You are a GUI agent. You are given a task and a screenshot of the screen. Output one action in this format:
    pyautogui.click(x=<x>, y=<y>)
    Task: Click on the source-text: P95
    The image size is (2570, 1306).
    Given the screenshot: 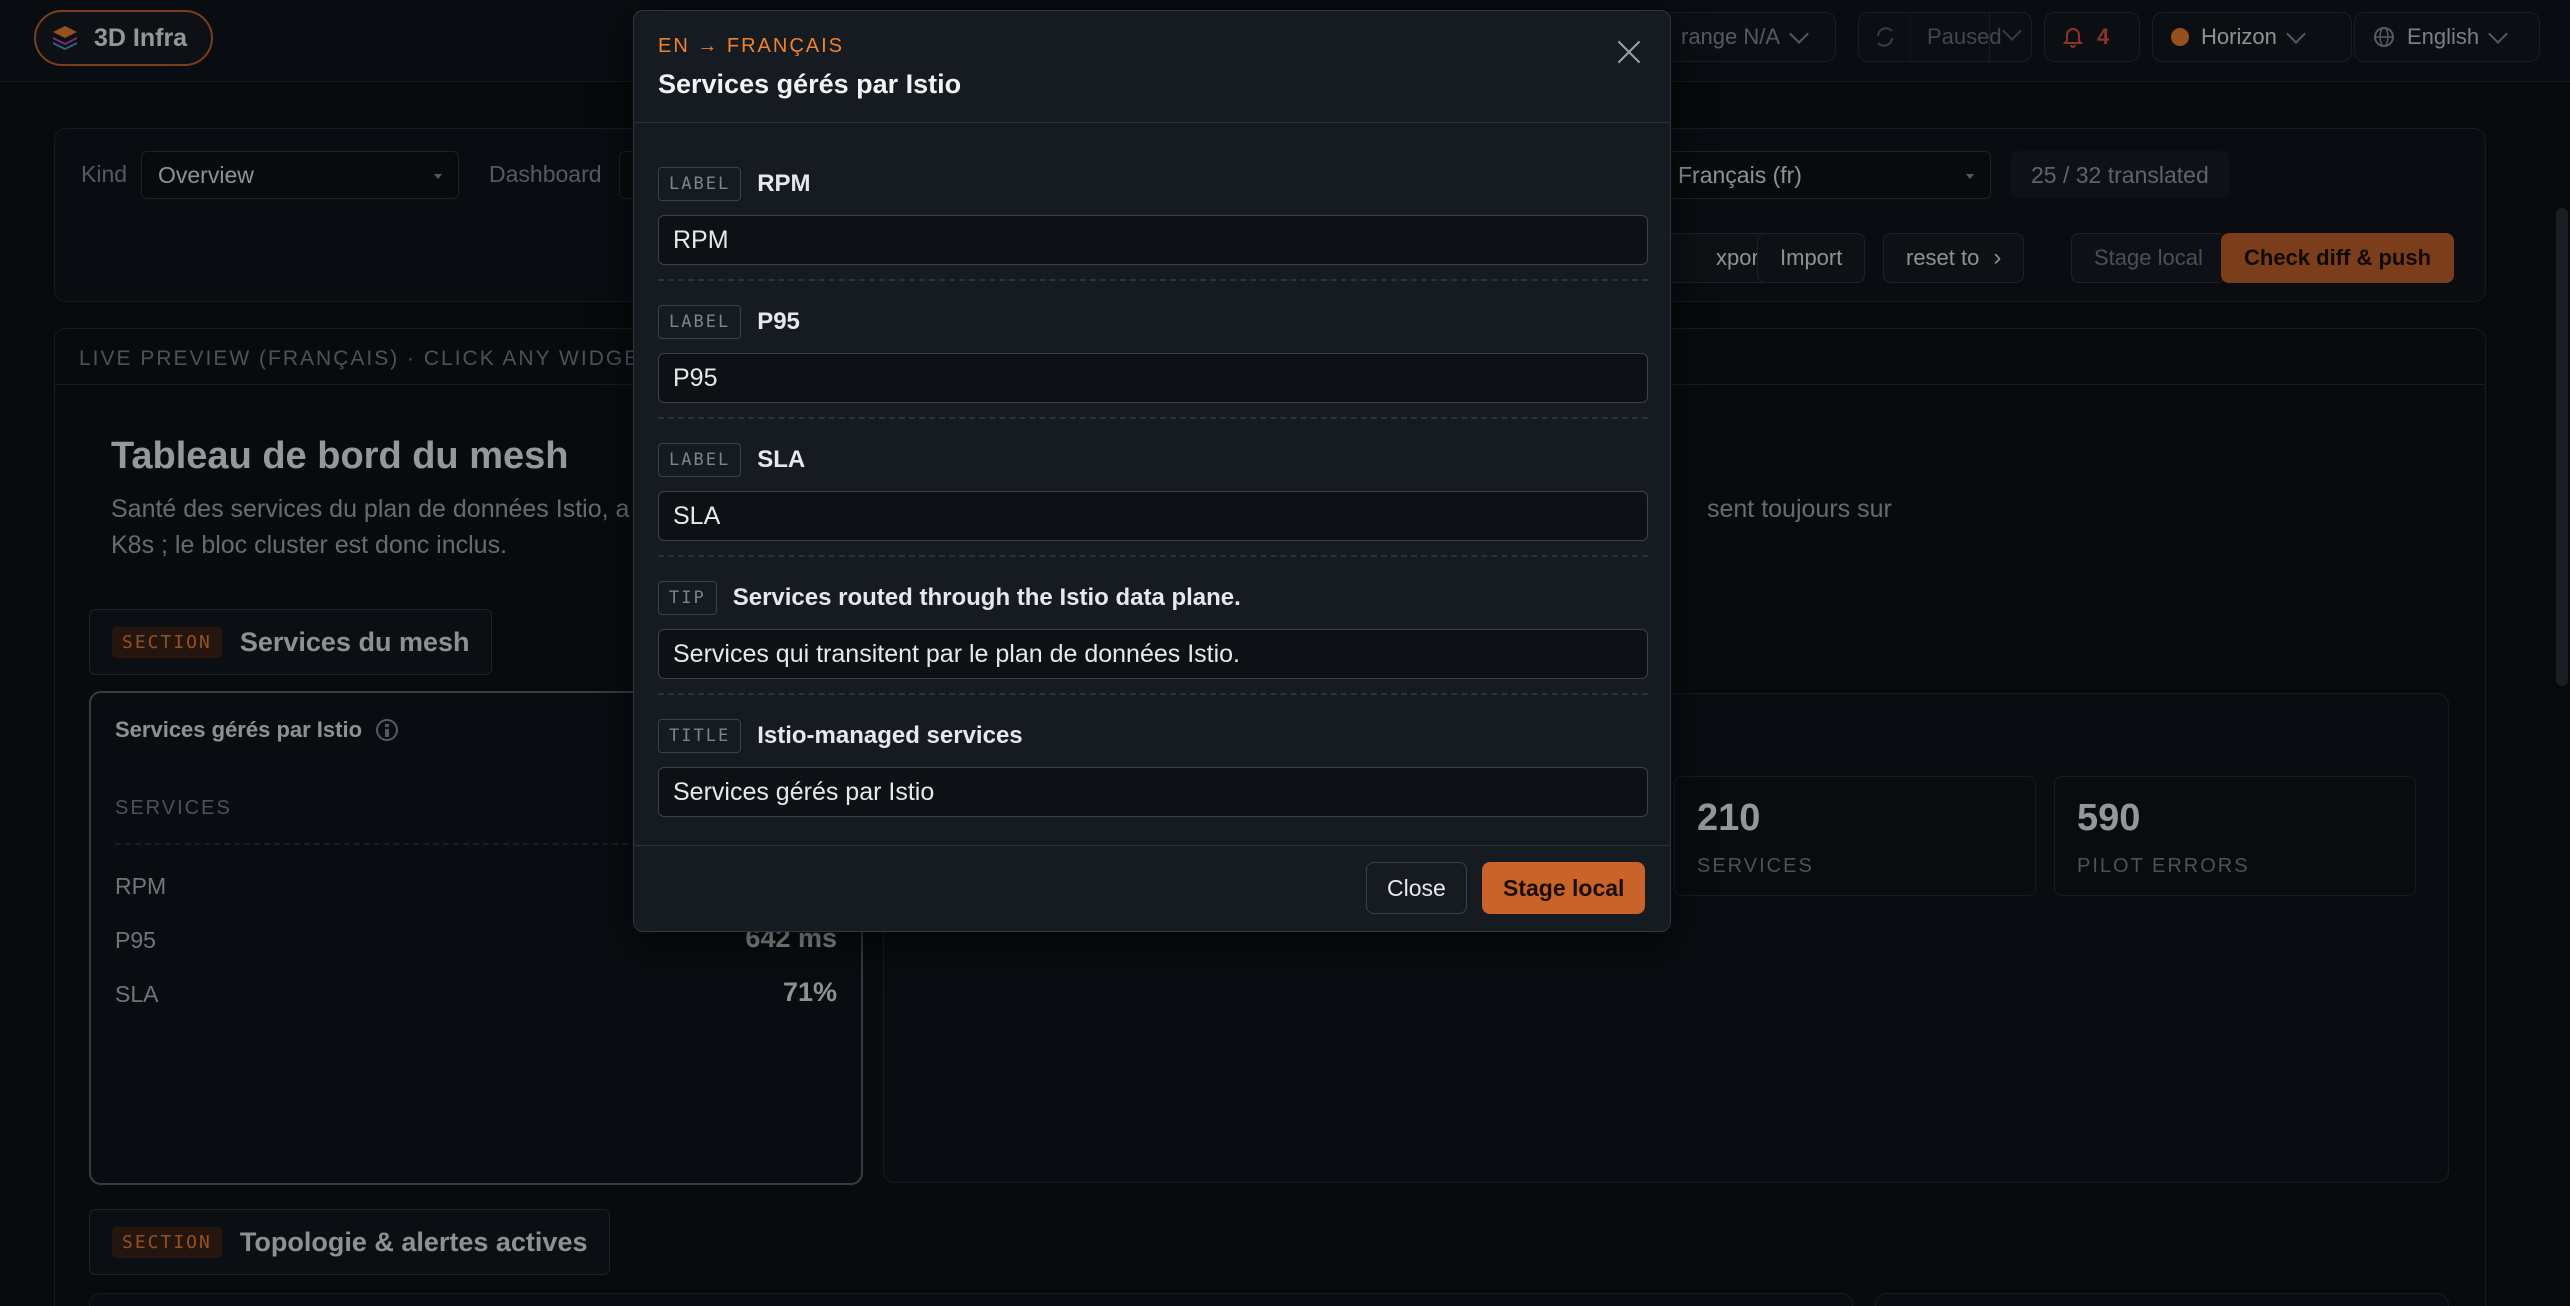 What is the action you would take?
    pyautogui.click(x=778, y=321)
    